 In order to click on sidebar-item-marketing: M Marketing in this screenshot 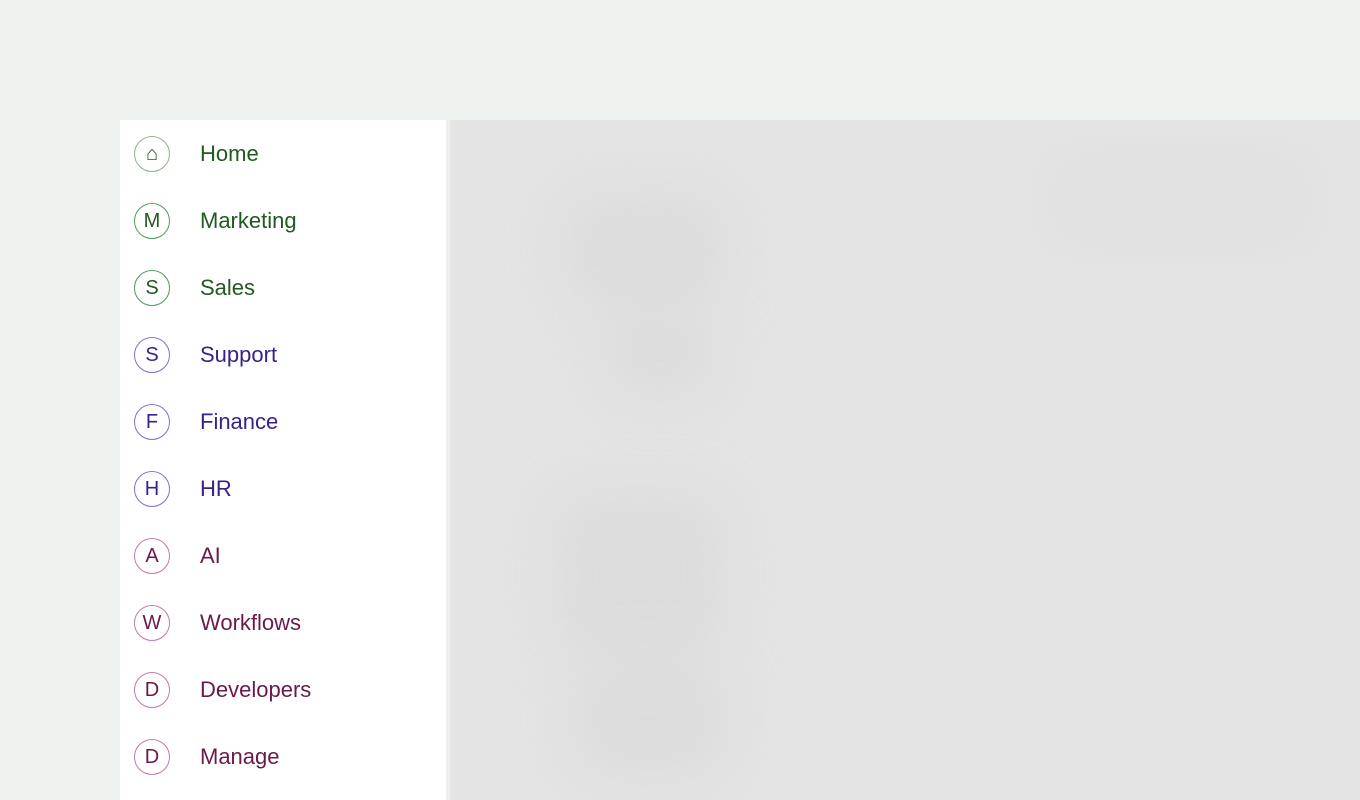, I will do `click(284, 220)`.